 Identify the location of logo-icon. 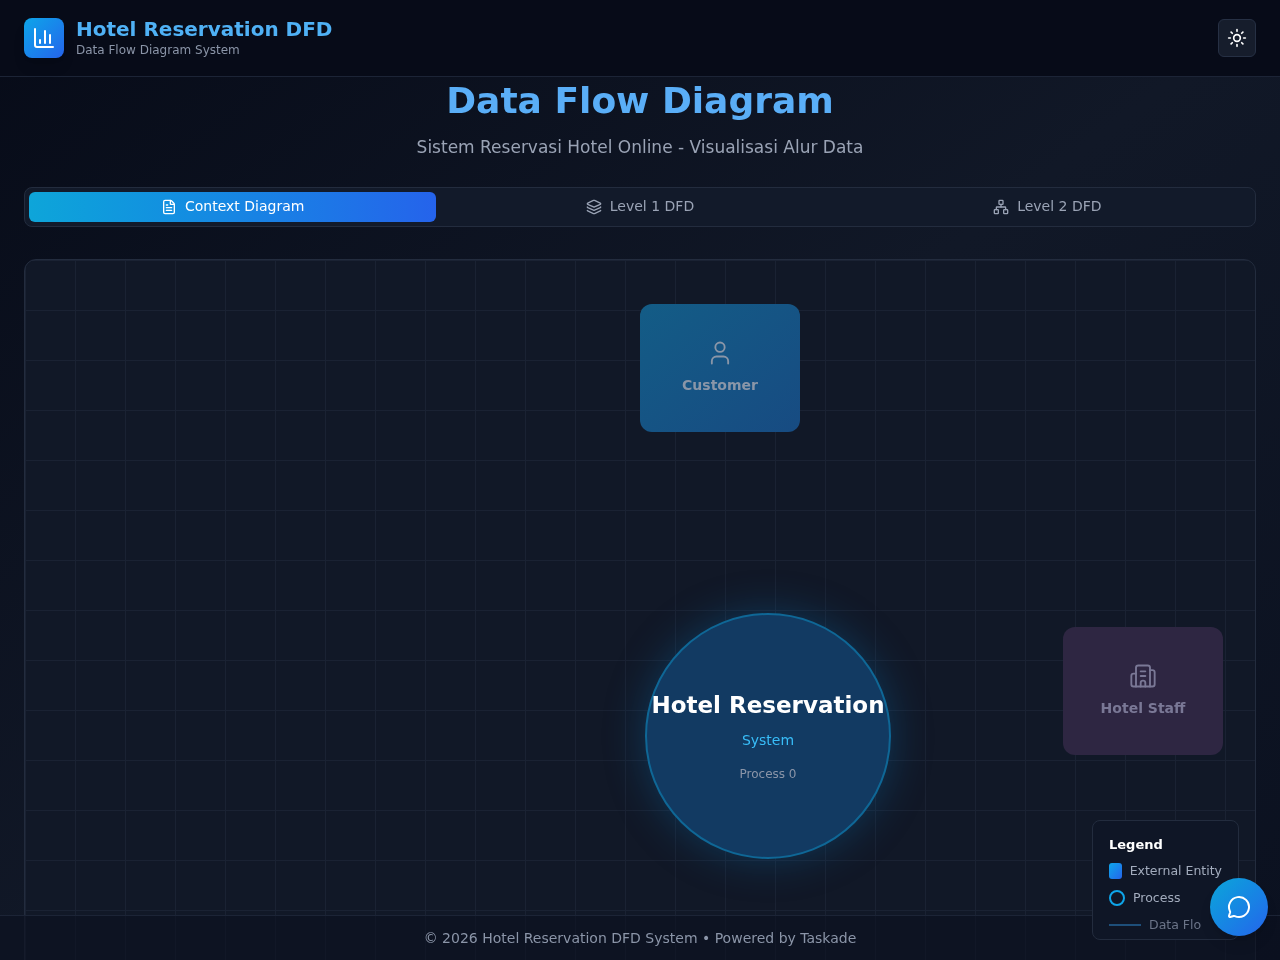
(44, 38).